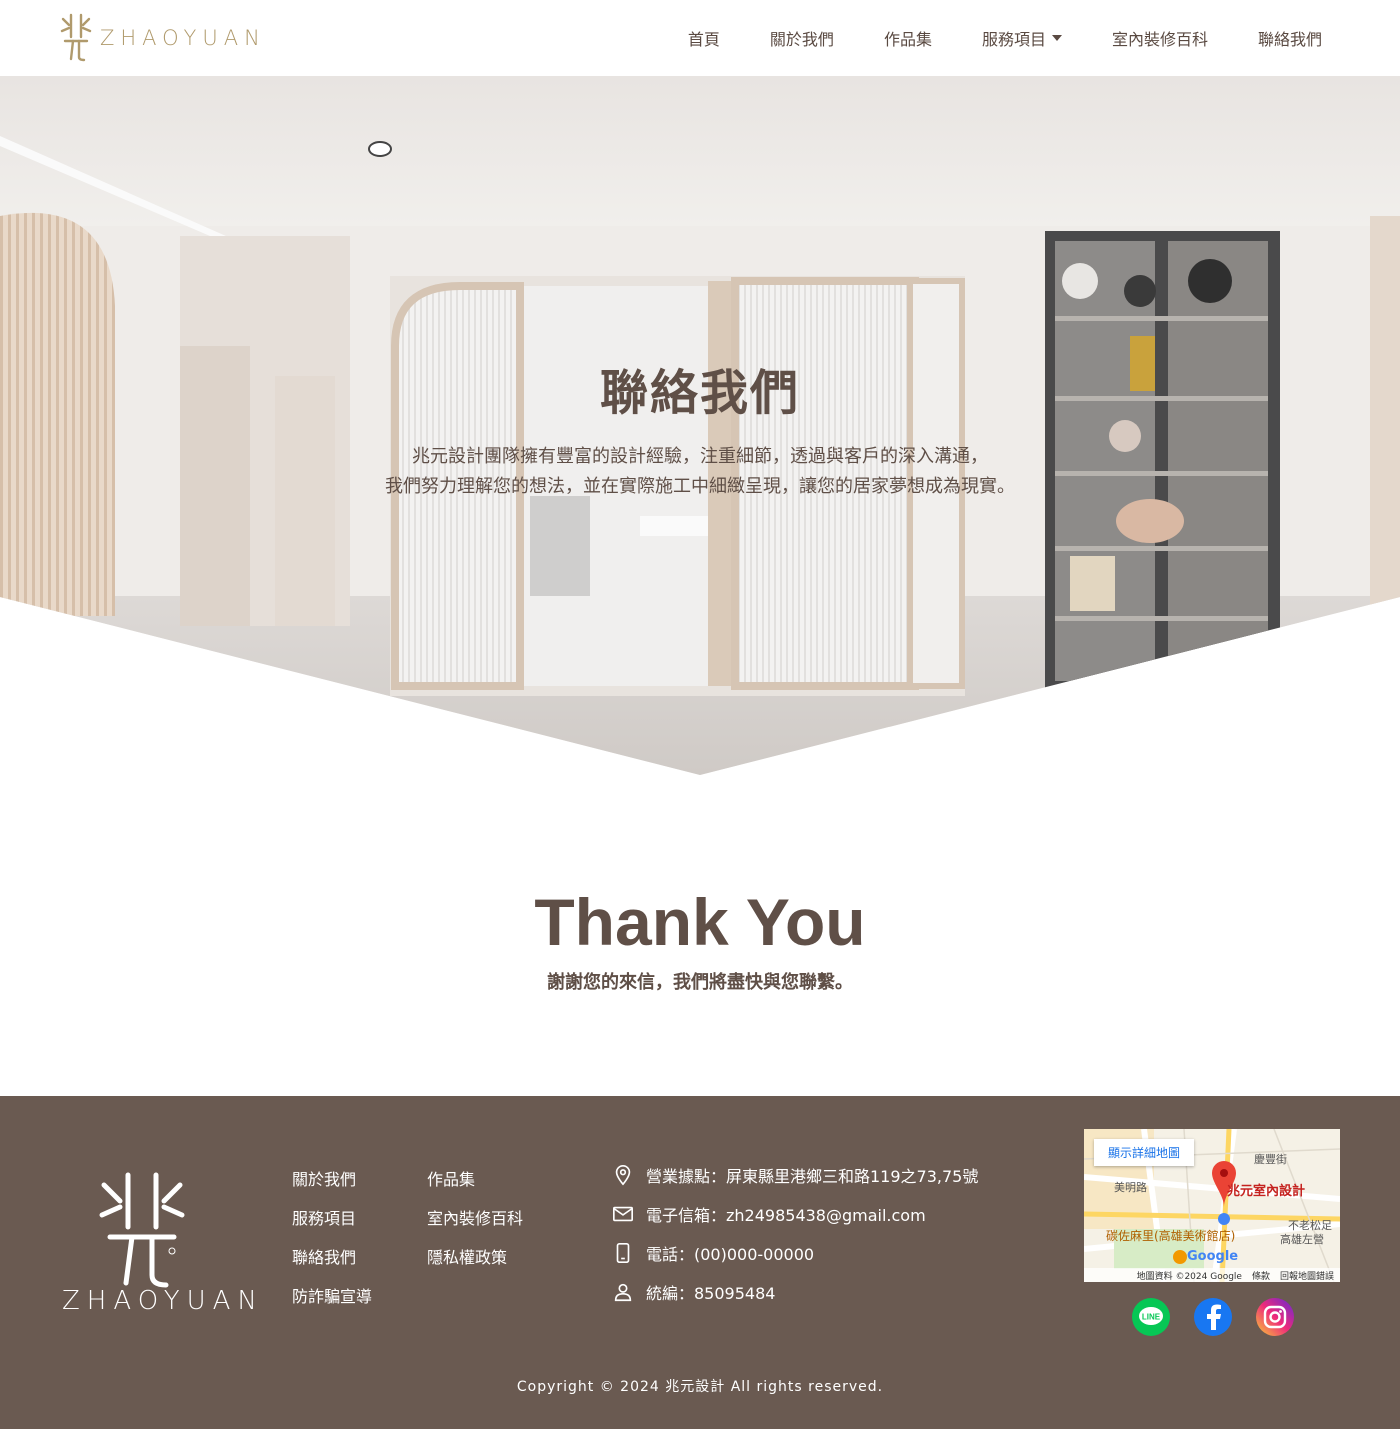 This screenshot has width=1400, height=1429. What do you see at coordinates (324, 1178) in the screenshot?
I see `footer-link-about: 關於我們` at bounding box center [324, 1178].